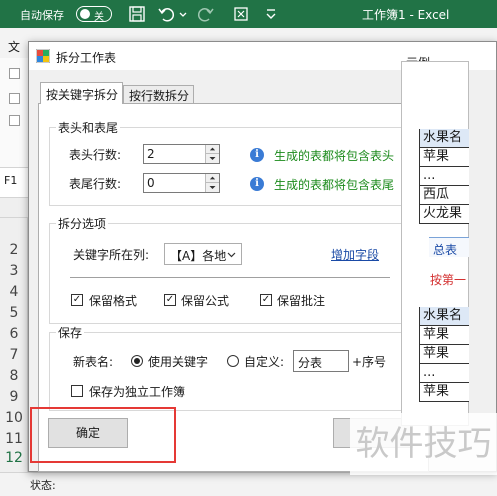  What do you see at coordinates (448, 280) in the screenshot?
I see `preview-note: 按第一` at bounding box center [448, 280].